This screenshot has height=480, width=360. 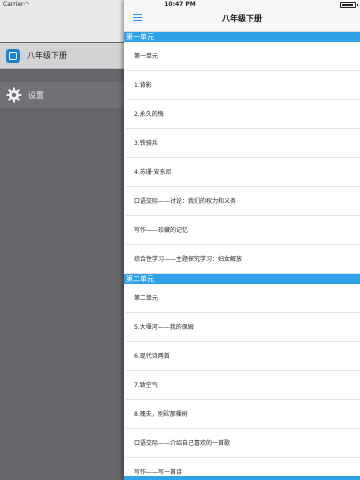 I want to click on list-item: 1.背影, so click(x=243, y=85).